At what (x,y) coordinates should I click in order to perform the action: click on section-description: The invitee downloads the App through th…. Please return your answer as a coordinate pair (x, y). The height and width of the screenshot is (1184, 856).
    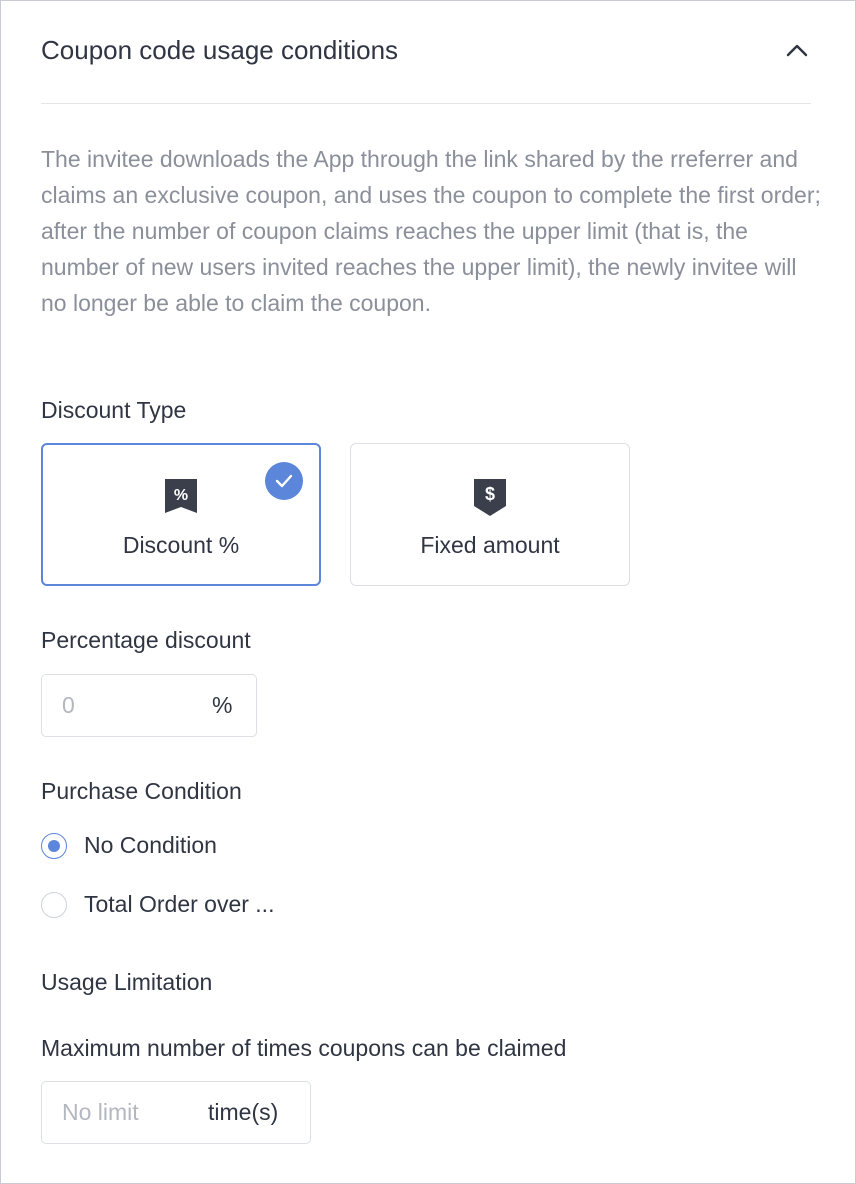
    Looking at the image, I should click on (431, 231).